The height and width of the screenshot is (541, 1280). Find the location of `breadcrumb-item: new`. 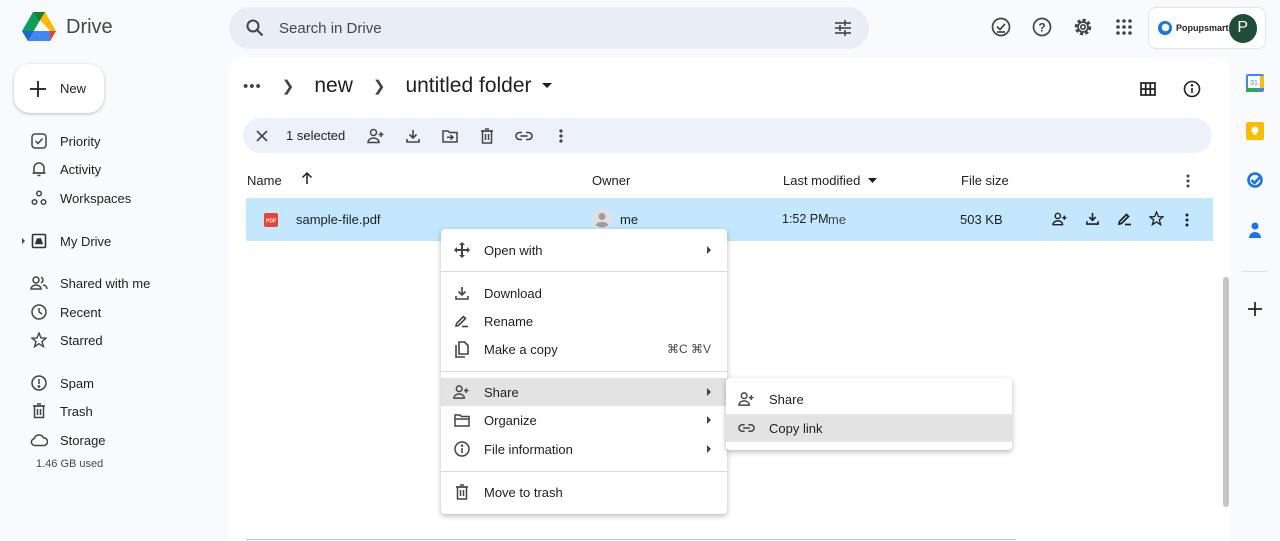

breadcrumb-item: new is located at coordinates (333, 86).